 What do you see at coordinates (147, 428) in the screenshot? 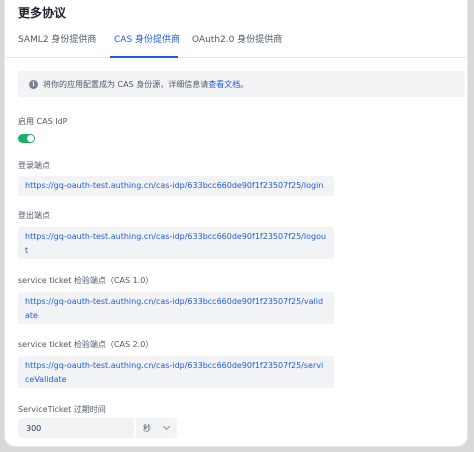
I see `unit-select-value: 秒` at bounding box center [147, 428].